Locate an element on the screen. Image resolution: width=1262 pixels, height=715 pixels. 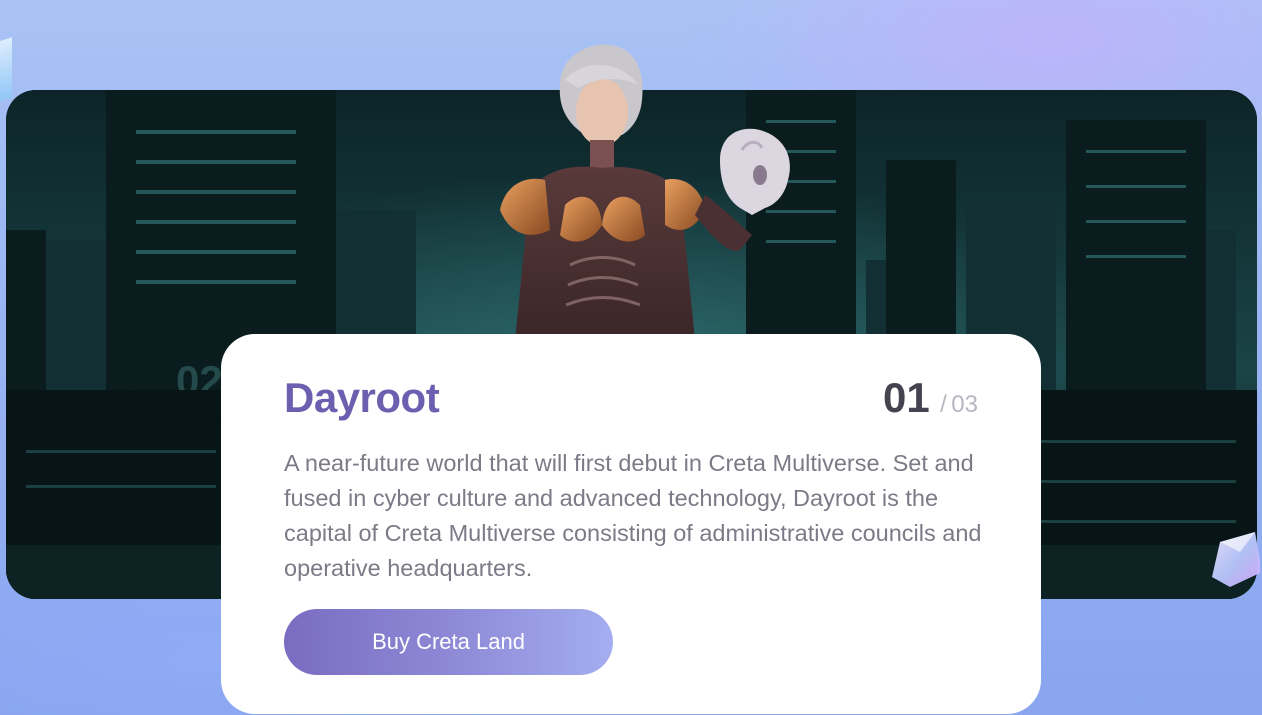
crystal-cube-icon is located at coordinates (1236, 567).